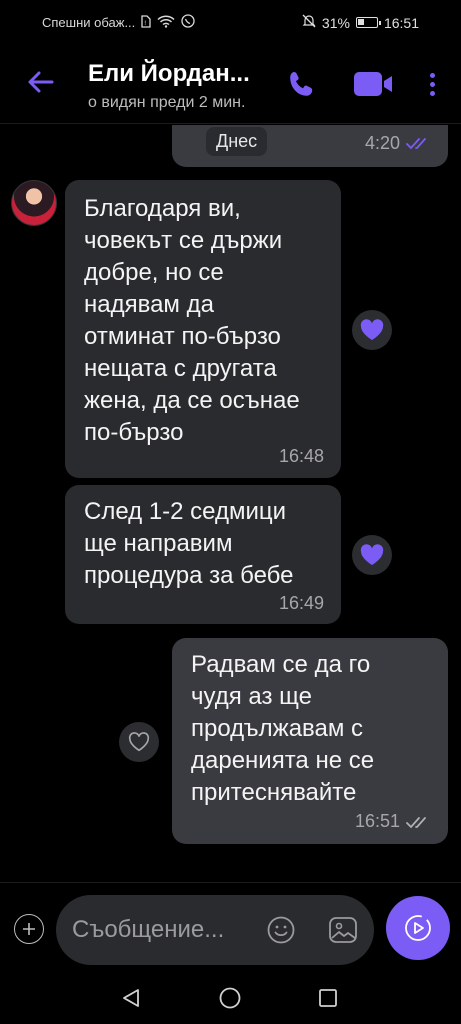 The image size is (461, 1024). I want to click on emoji-icon, so click(281, 930).